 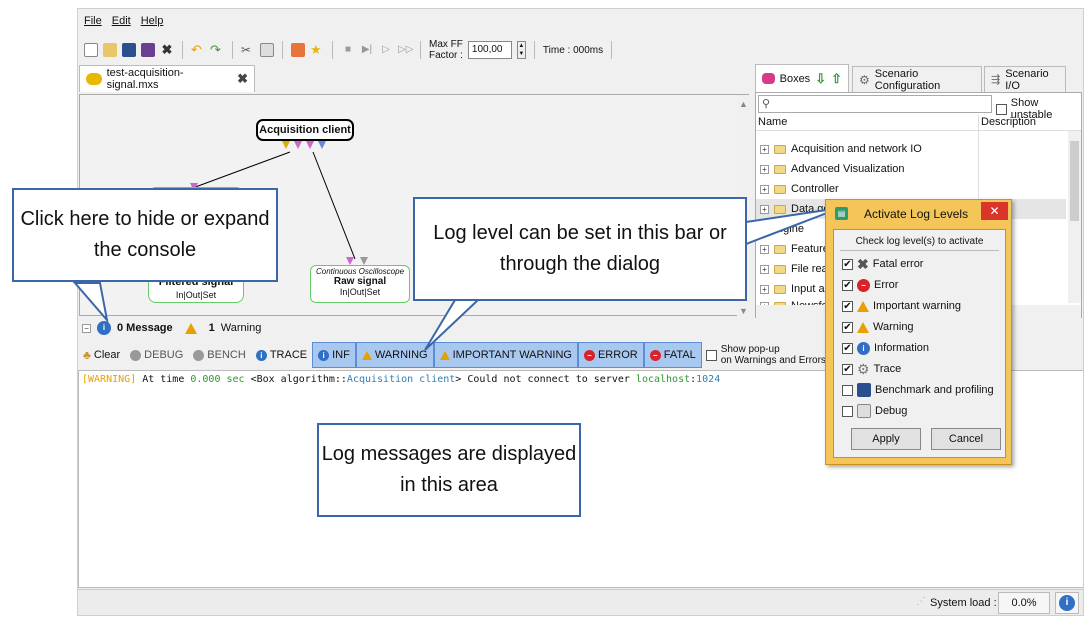 I want to click on fast-forward-icon: ▷▷, so click(x=405, y=50).